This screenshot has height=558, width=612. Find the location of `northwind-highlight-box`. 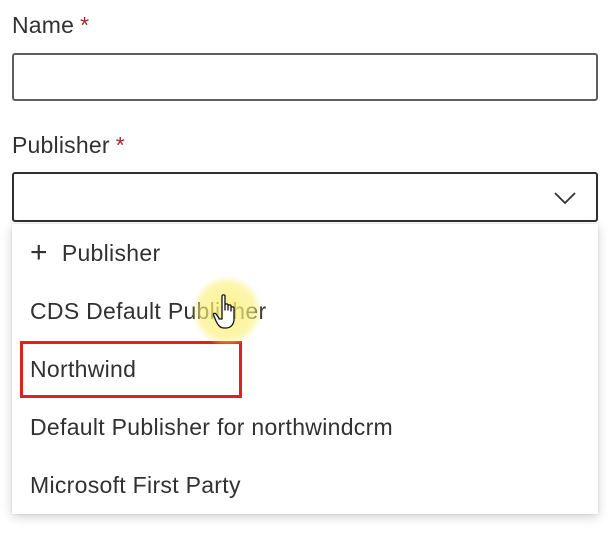

northwind-highlight-box is located at coordinates (131, 369).